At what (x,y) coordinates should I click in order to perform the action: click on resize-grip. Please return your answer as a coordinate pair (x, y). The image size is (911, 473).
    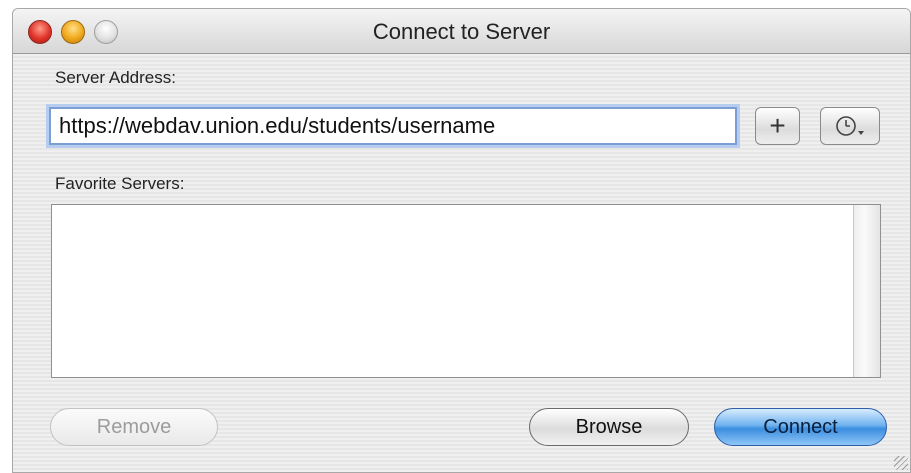
    Looking at the image, I should click on (901, 463).